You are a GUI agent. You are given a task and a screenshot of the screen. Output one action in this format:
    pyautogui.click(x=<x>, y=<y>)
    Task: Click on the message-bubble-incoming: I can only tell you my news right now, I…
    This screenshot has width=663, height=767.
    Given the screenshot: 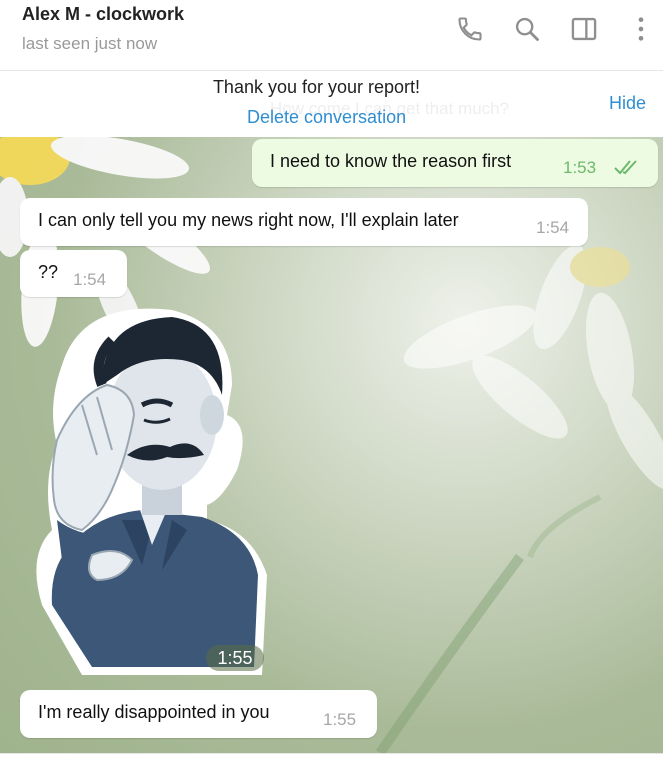 What is the action you would take?
    pyautogui.click(x=304, y=222)
    